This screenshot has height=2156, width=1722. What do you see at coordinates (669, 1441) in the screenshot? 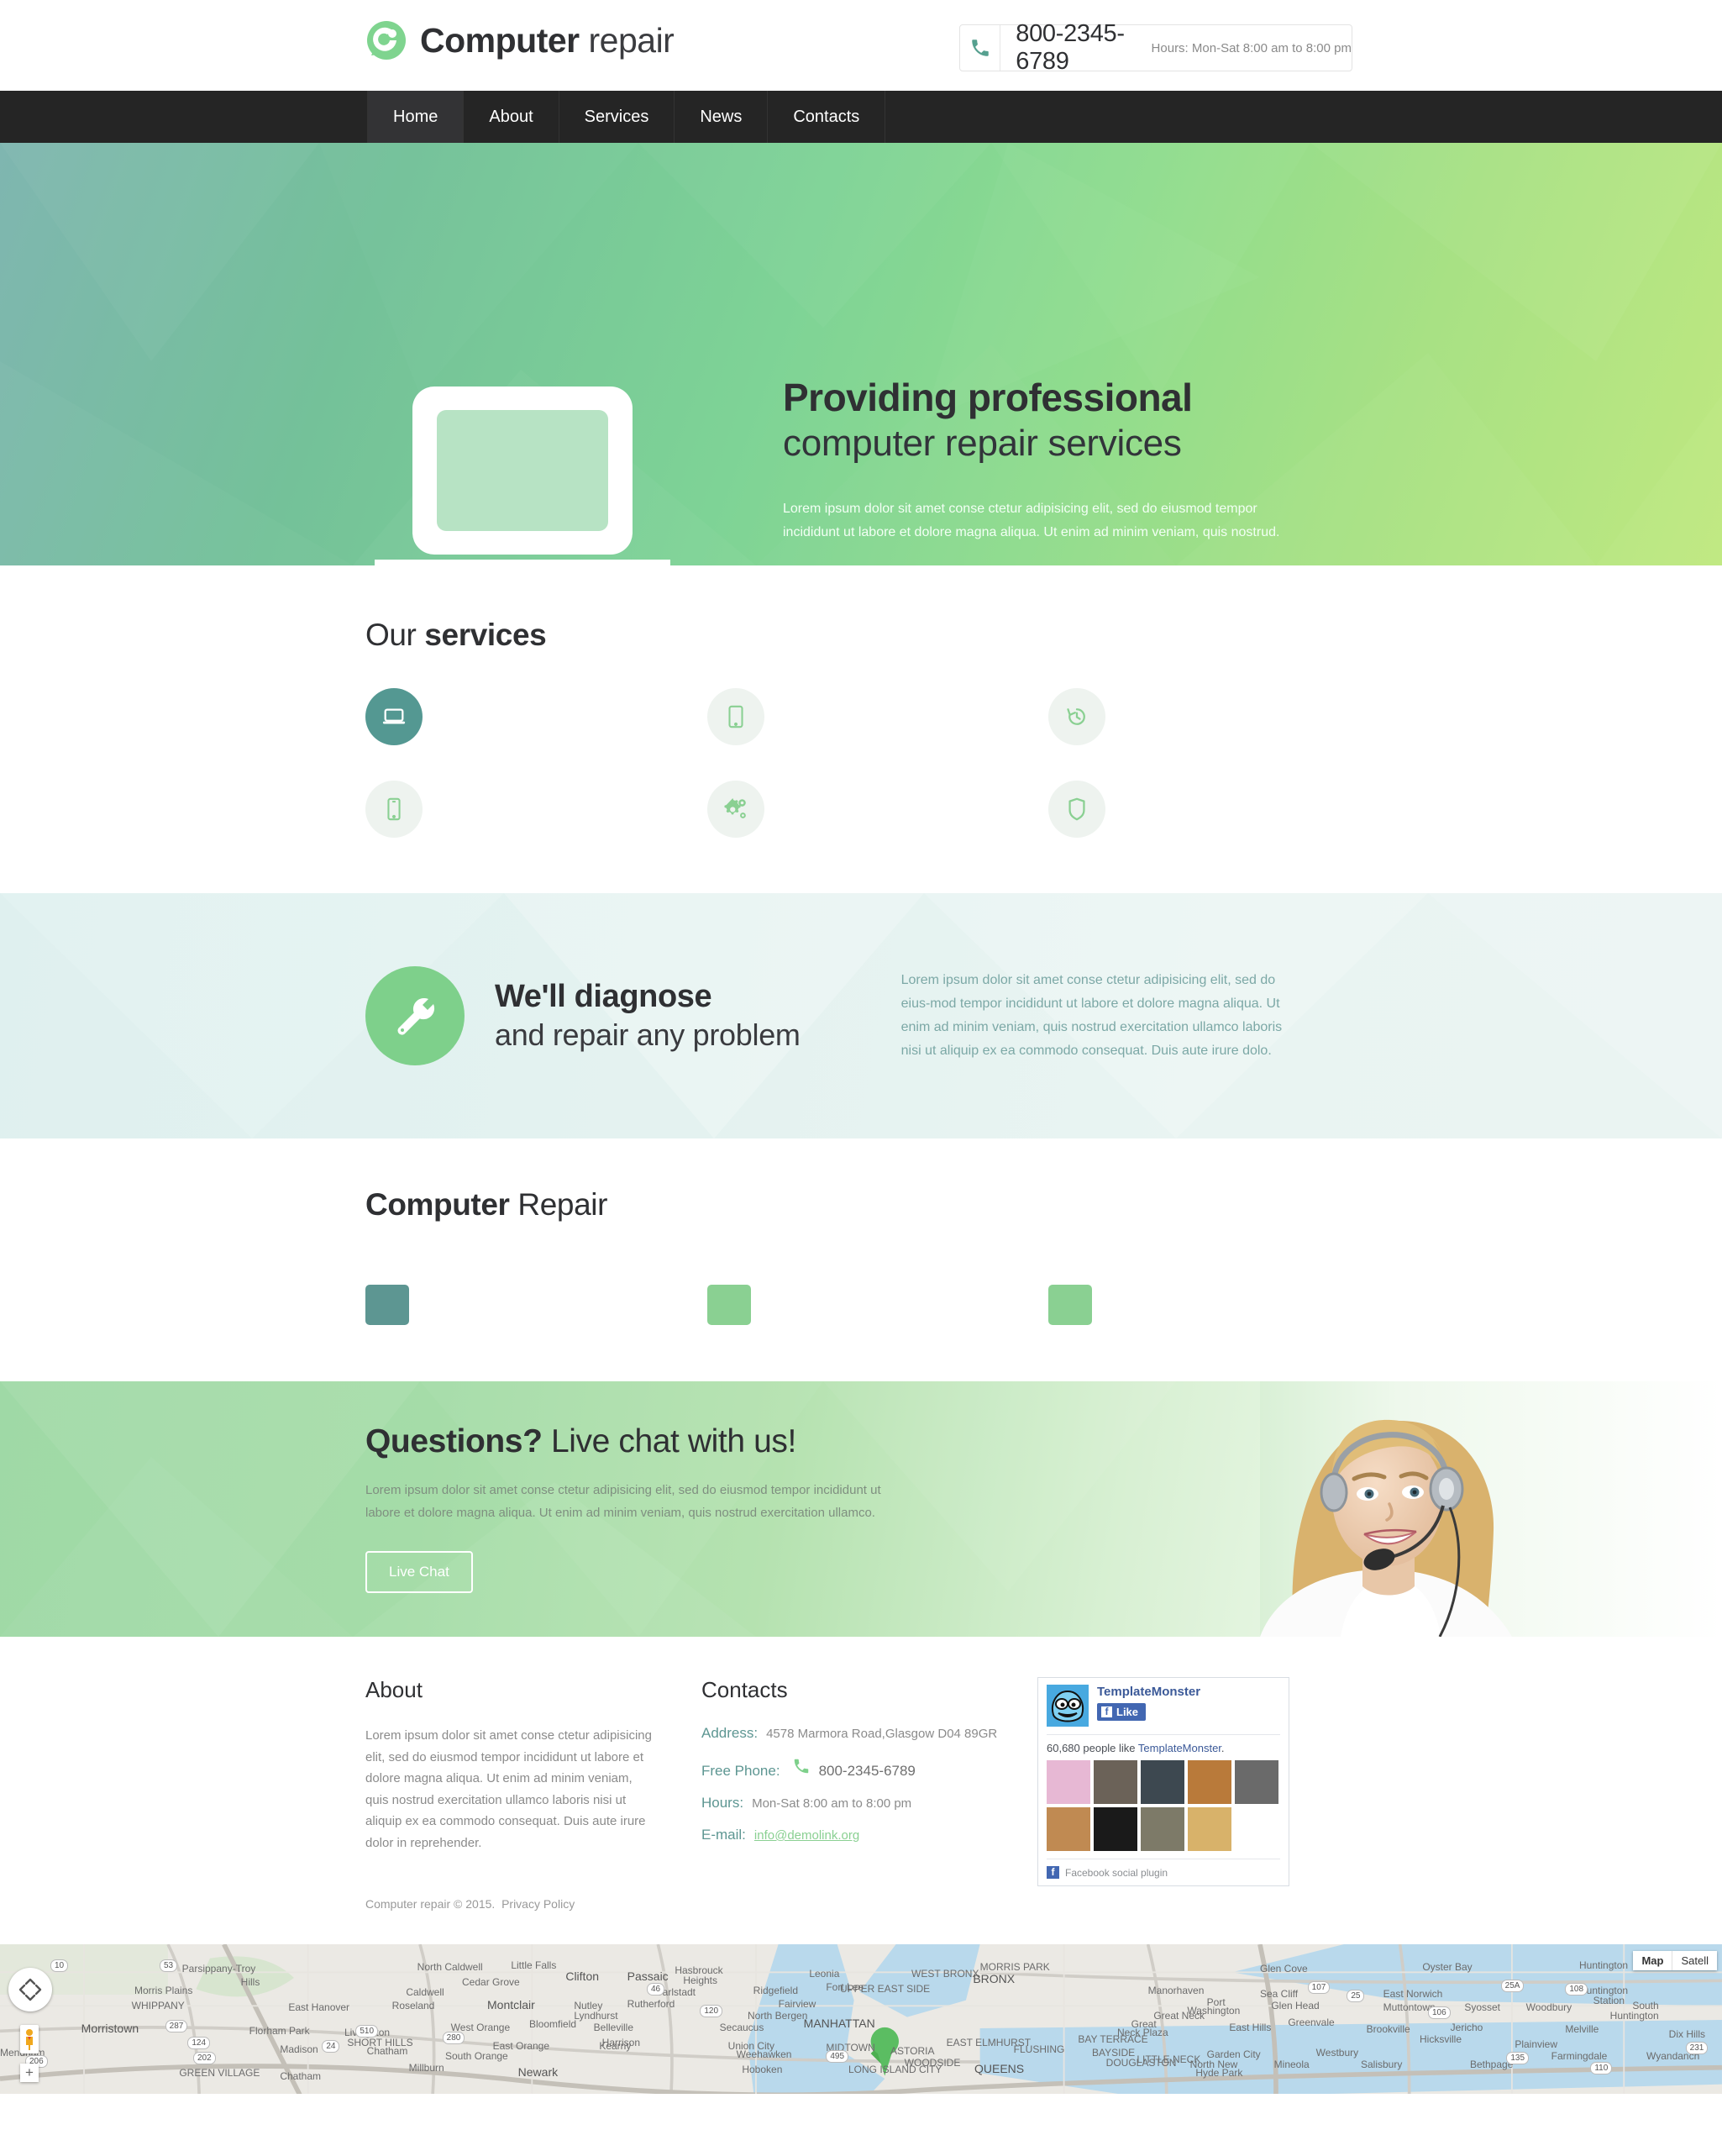
I see `questions-heading-light: Live chat with us!` at bounding box center [669, 1441].